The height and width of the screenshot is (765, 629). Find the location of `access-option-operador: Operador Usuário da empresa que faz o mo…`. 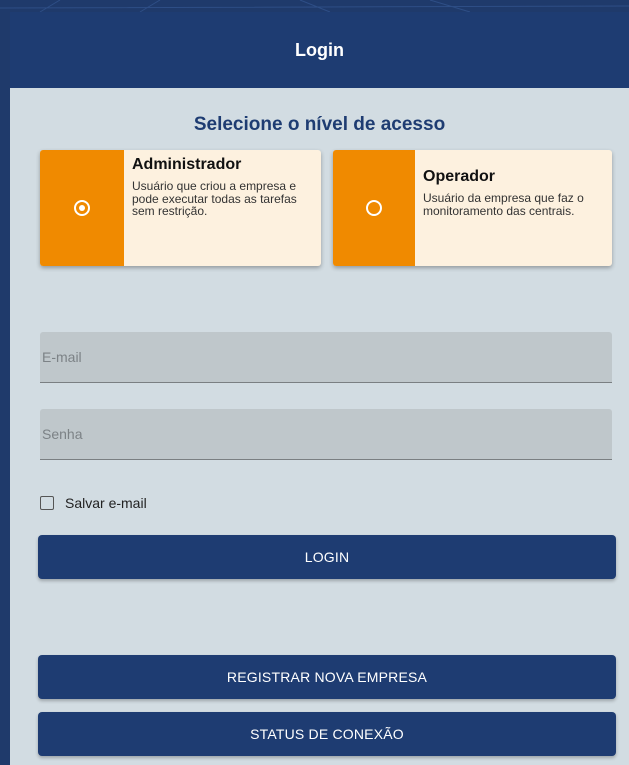

access-option-operador: Operador Usuário da empresa que faz o mo… is located at coordinates (472, 208).